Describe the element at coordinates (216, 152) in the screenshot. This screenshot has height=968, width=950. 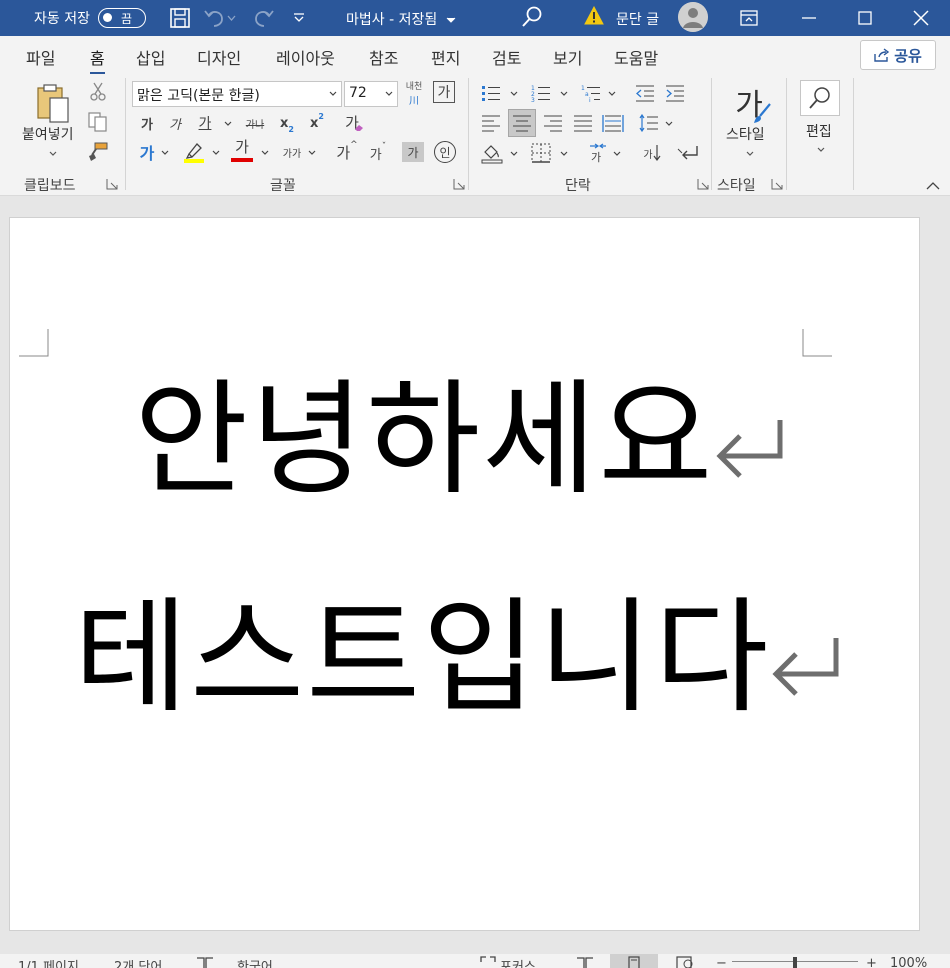
I see `highlight-dropdown-icon` at that location.